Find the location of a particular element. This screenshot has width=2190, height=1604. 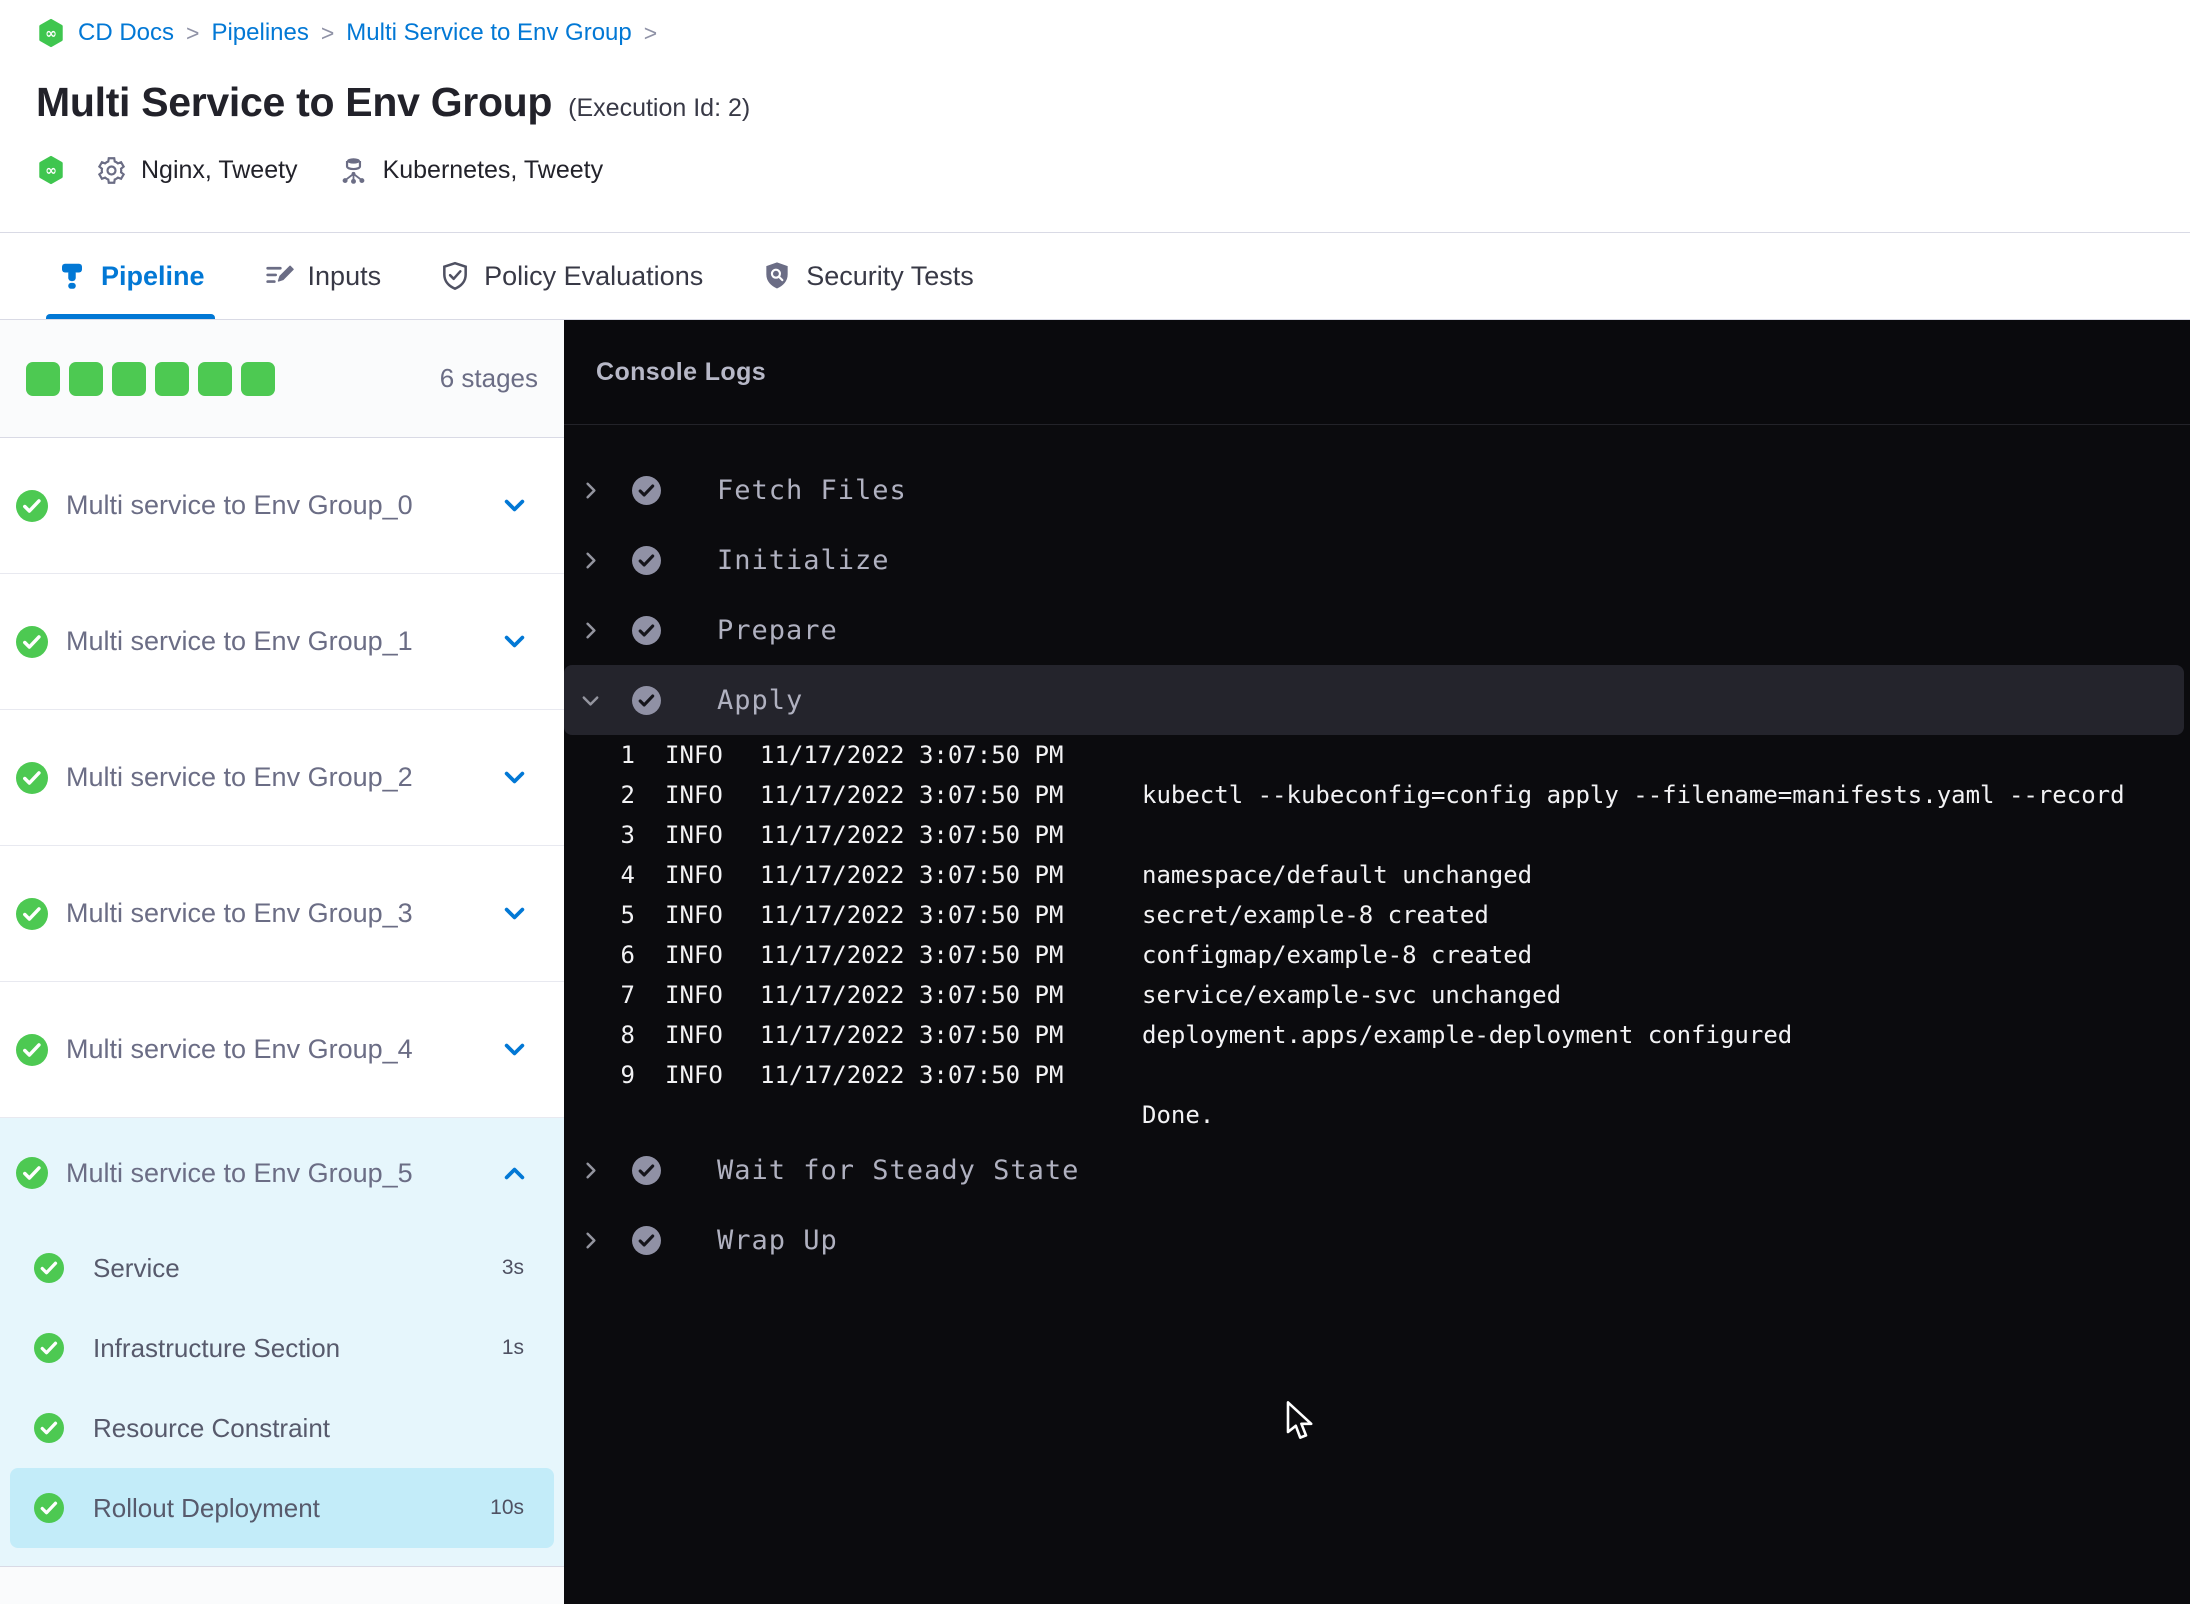

tab-policy-evaluations: Policy Evaluations is located at coordinates (571, 276).